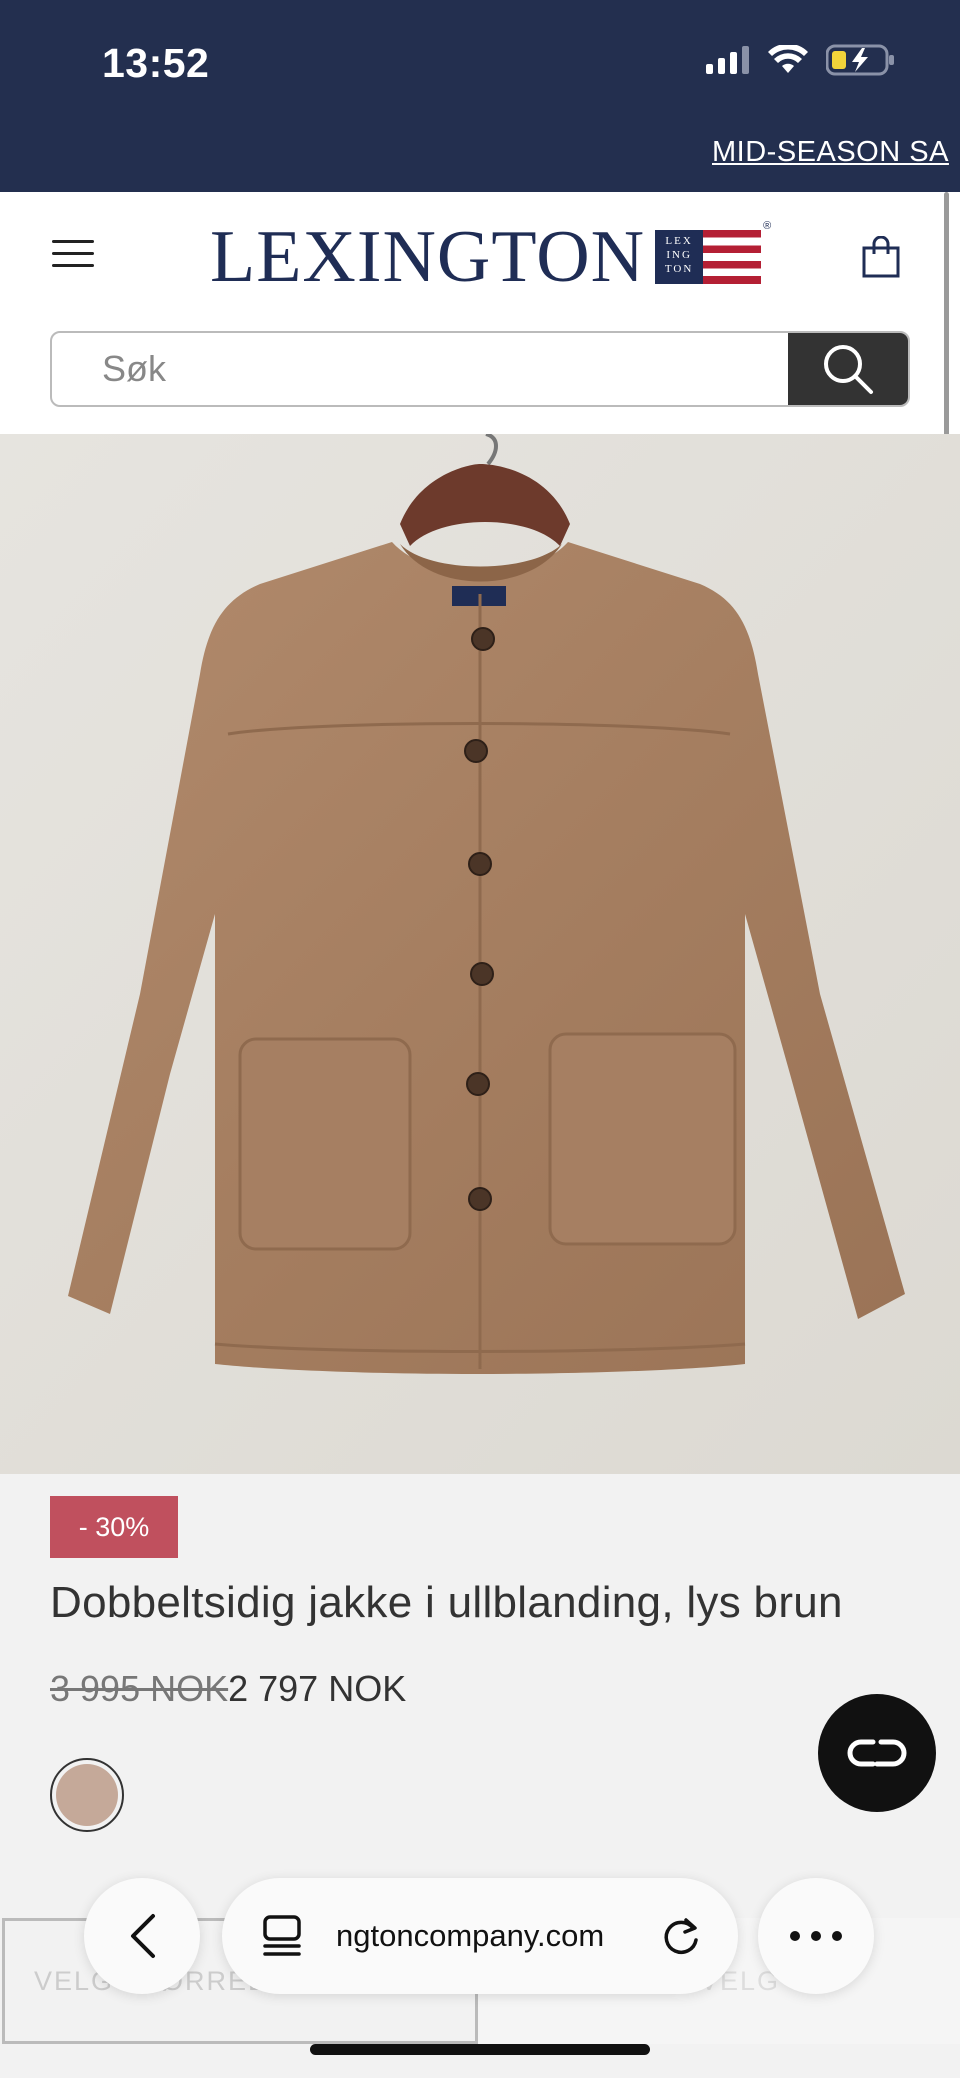  Describe the element at coordinates (881, 257) in the screenshot. I see `shopping-bag-icon` at that location.